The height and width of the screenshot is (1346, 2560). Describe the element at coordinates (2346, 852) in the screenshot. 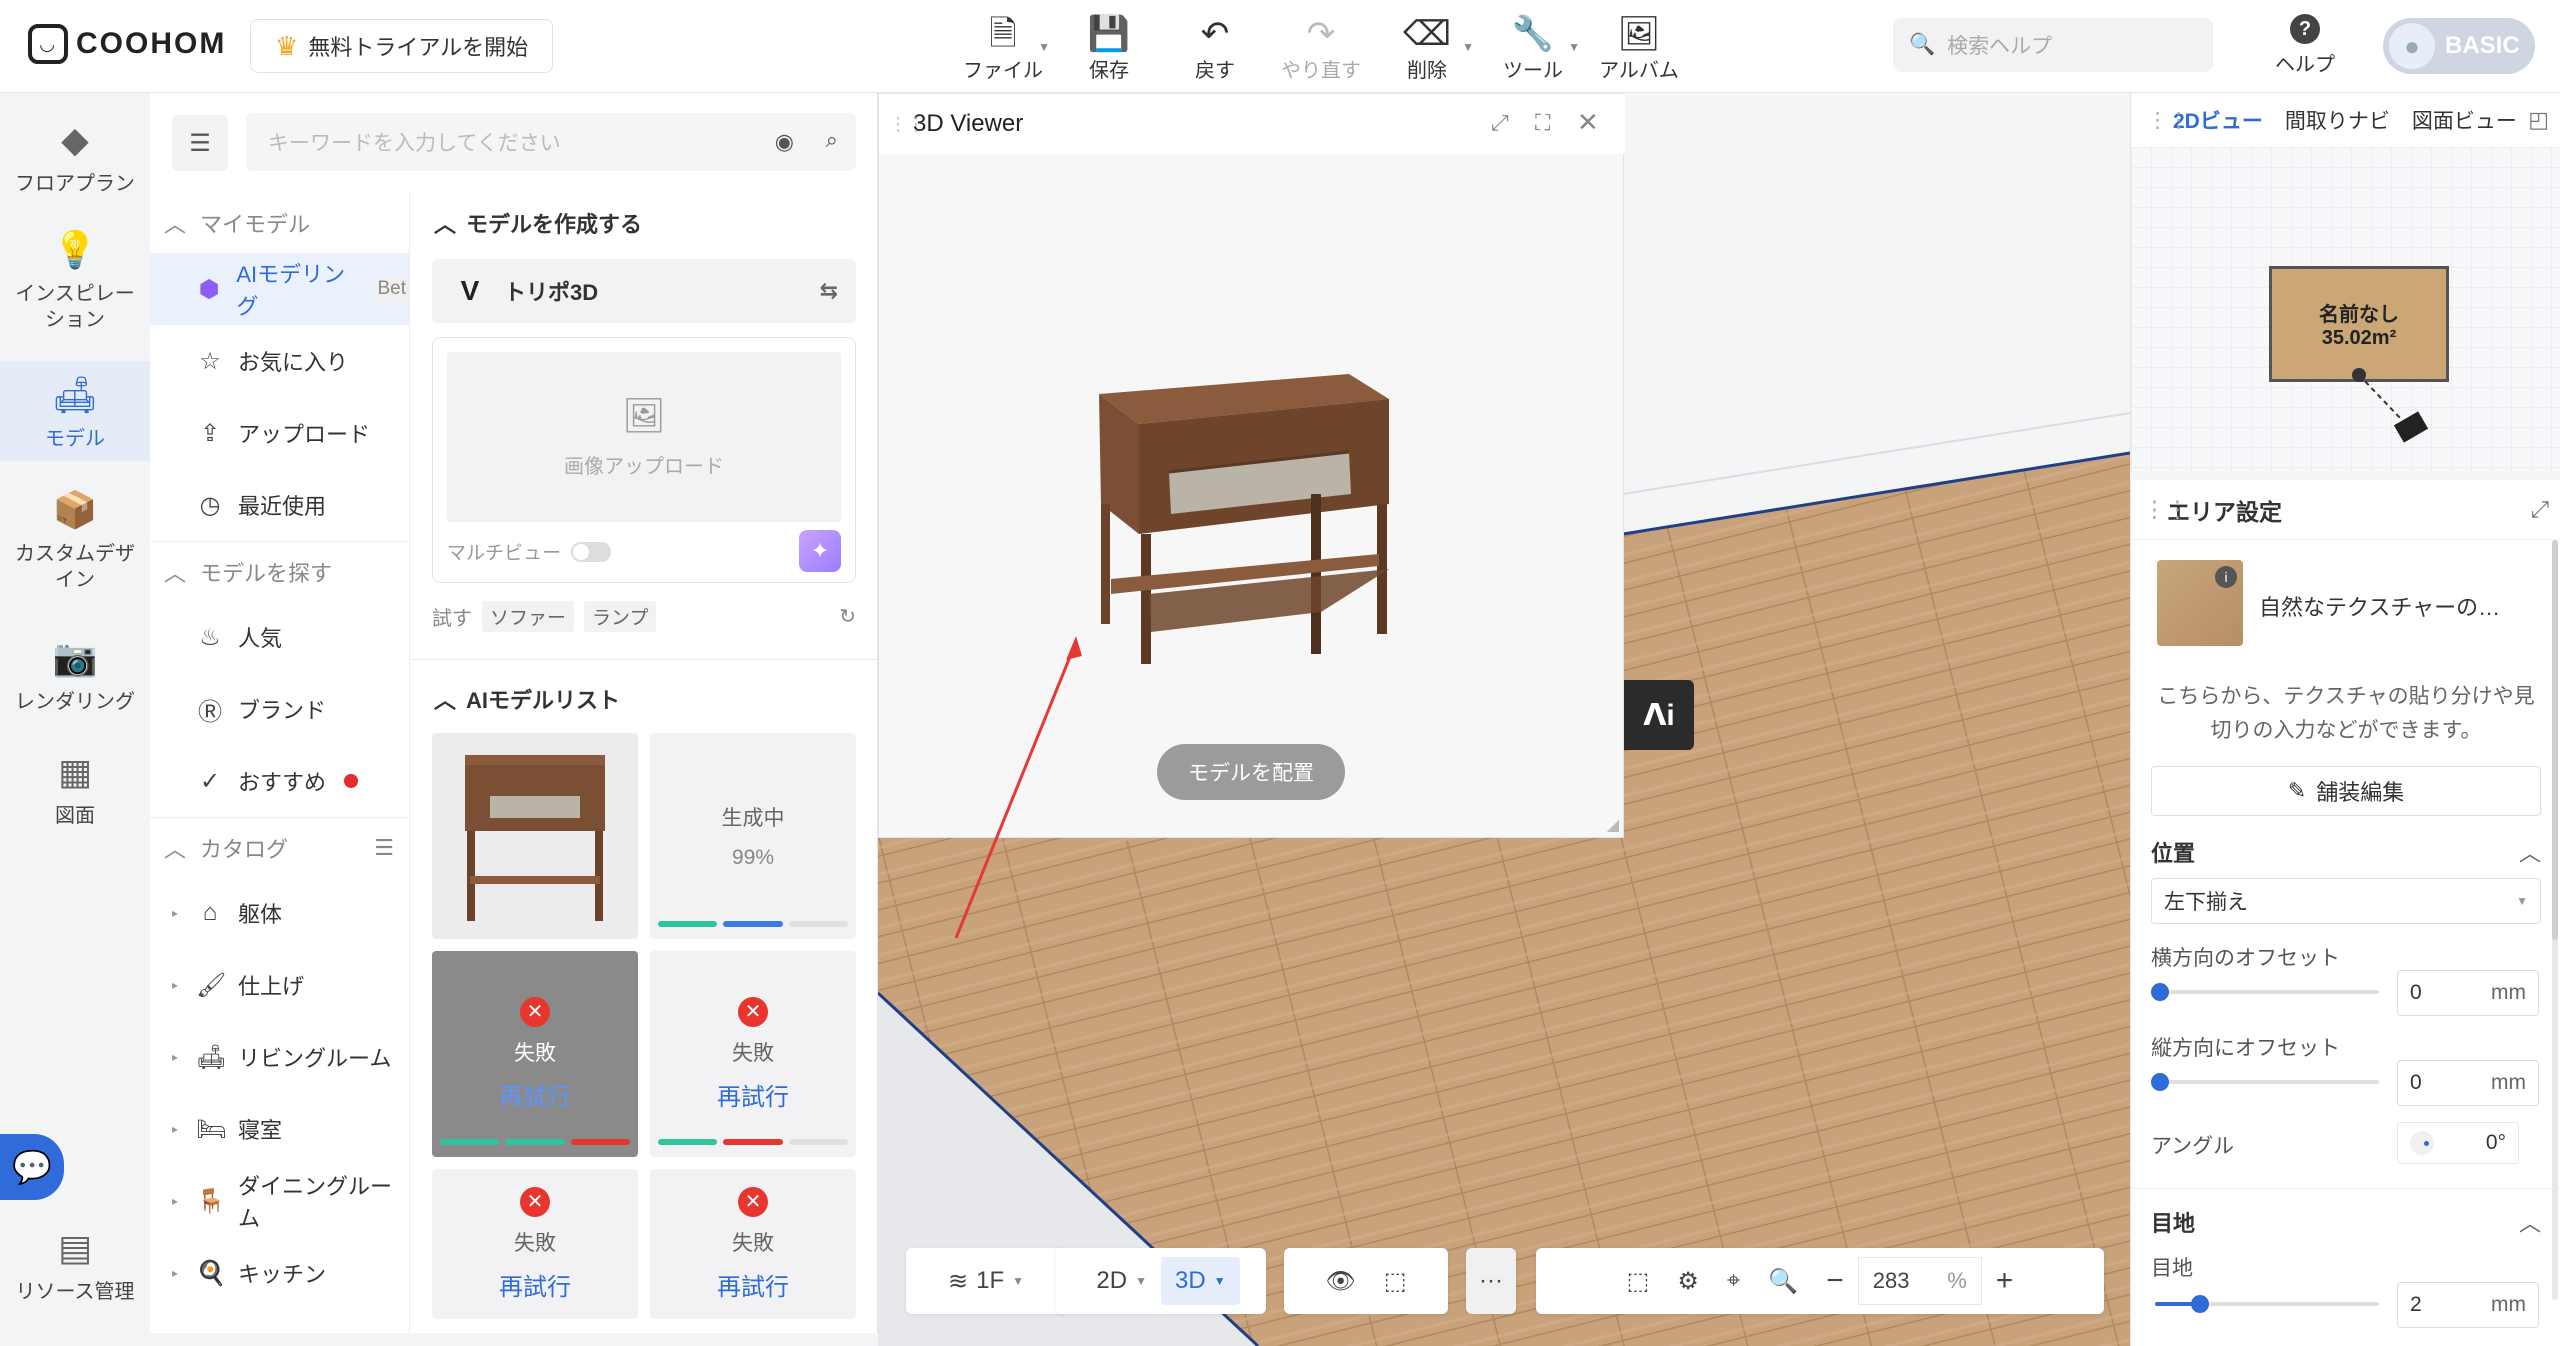

I see `position-section-header: 位置 ︿` at that location.